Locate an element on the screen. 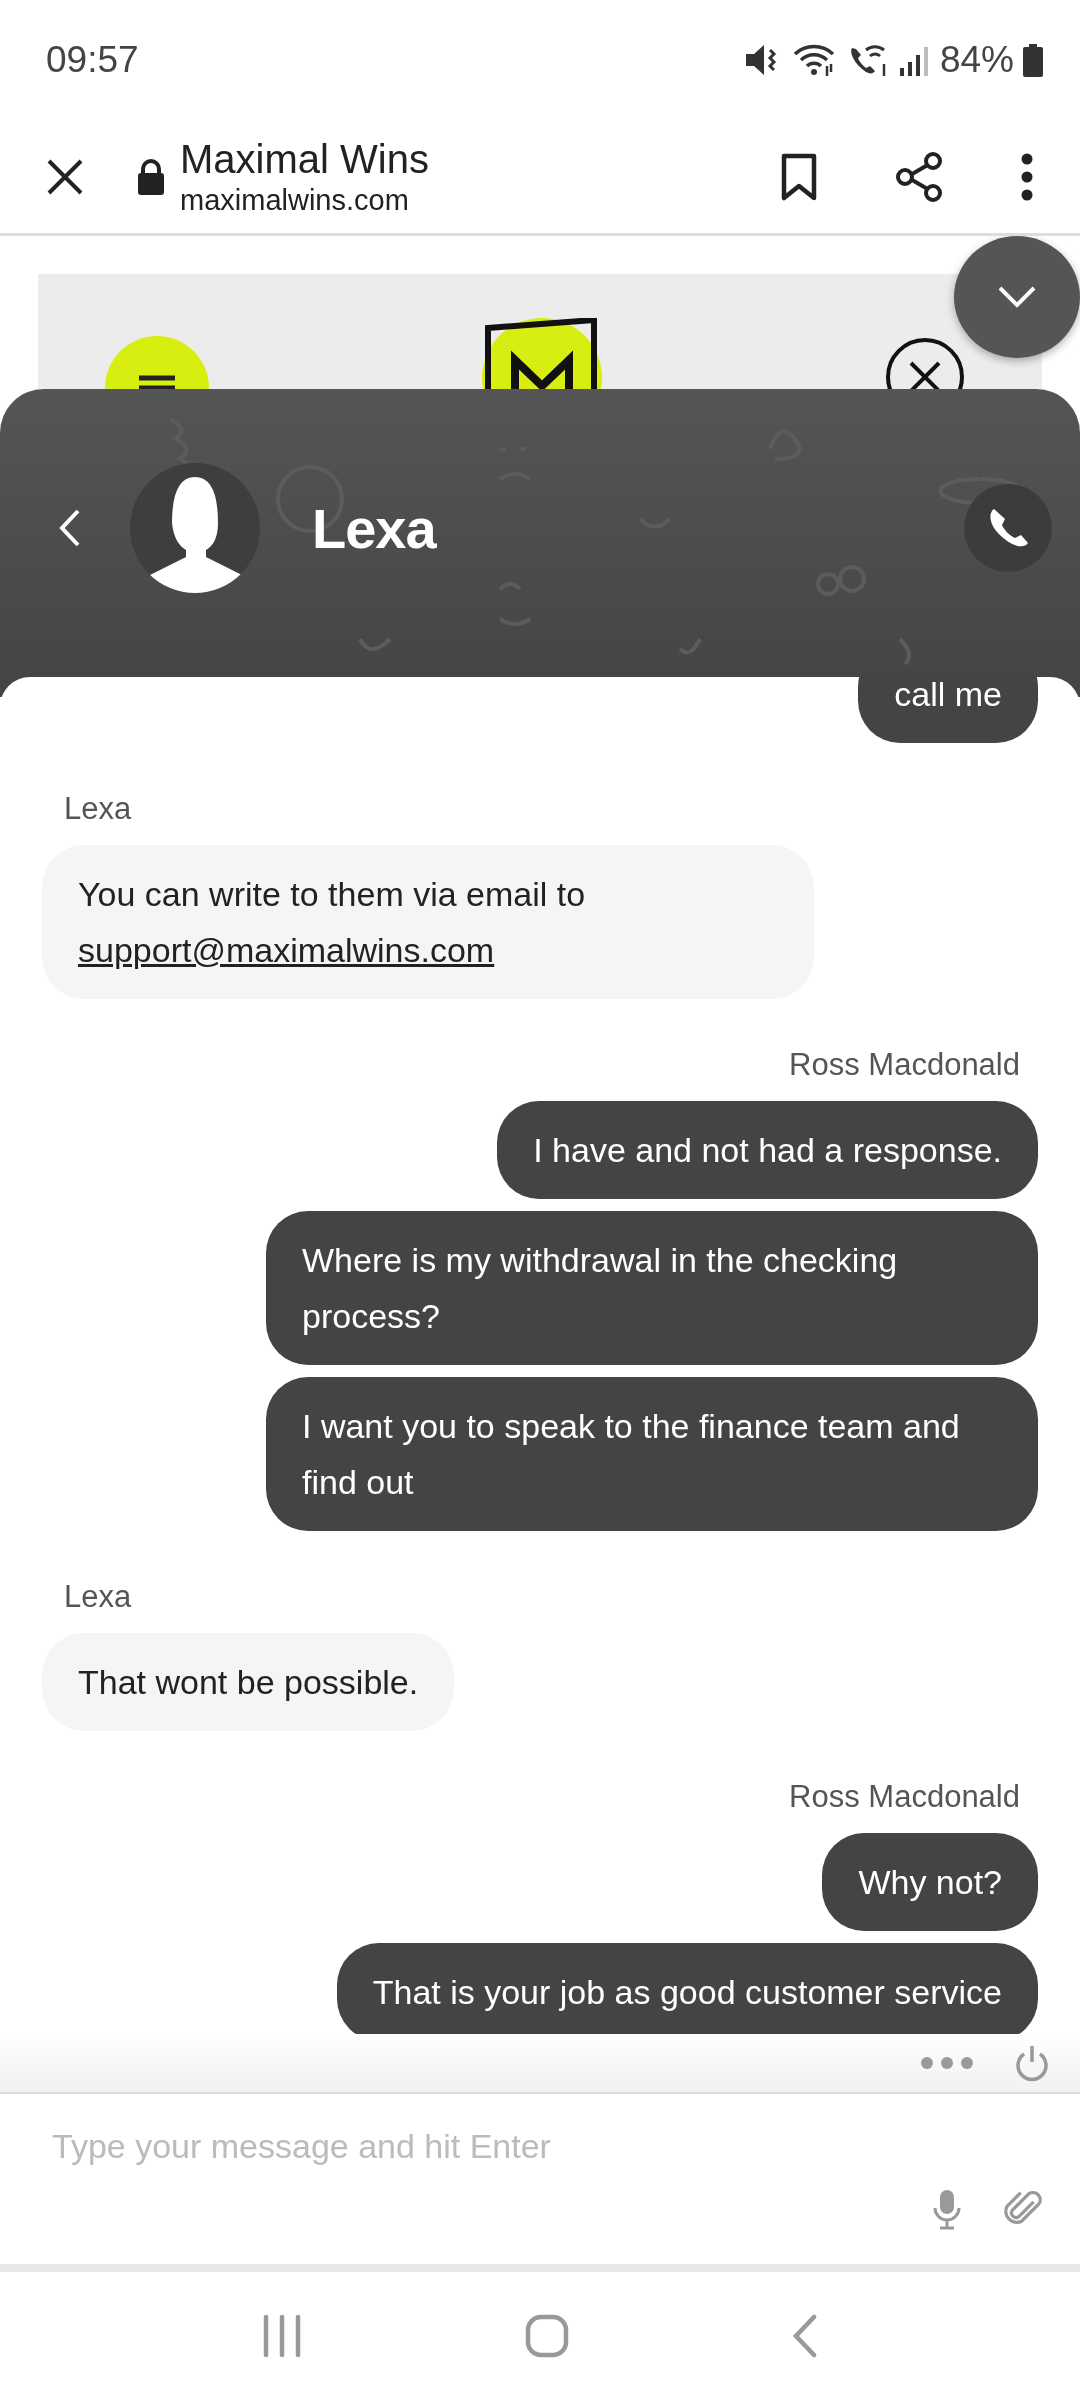 This screenshot has height=2400, width=1080. typing-dots-button is located at coordinates (947, 2063).